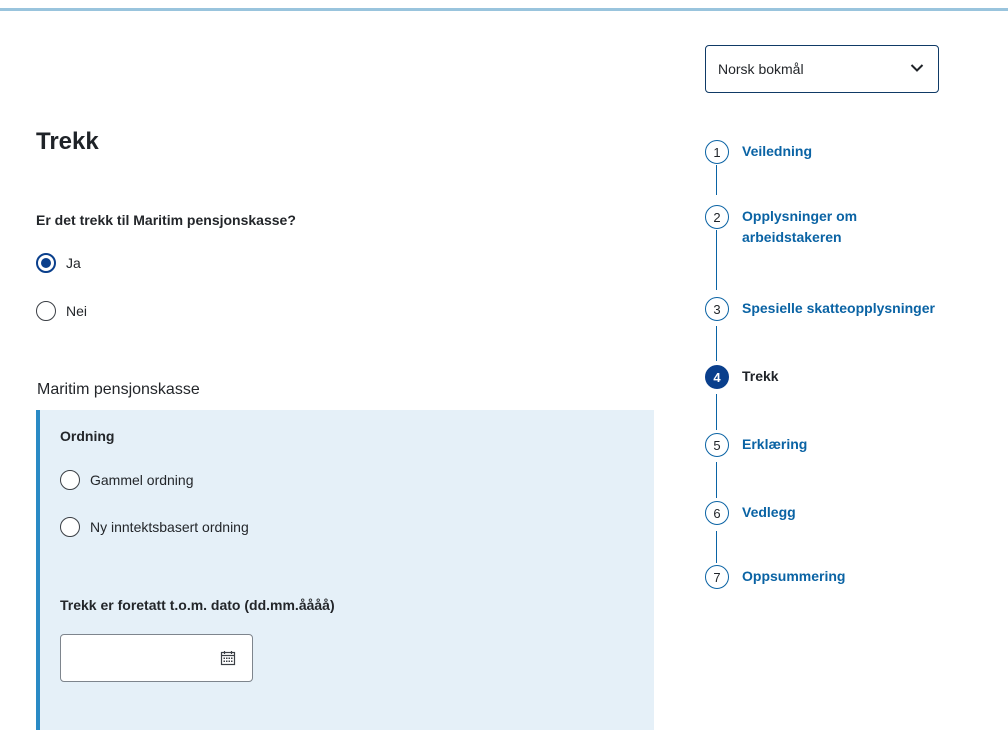 This screenshot has width=1008, height=730. I want to click on step-label: Oppsummering, so click(794, 576).